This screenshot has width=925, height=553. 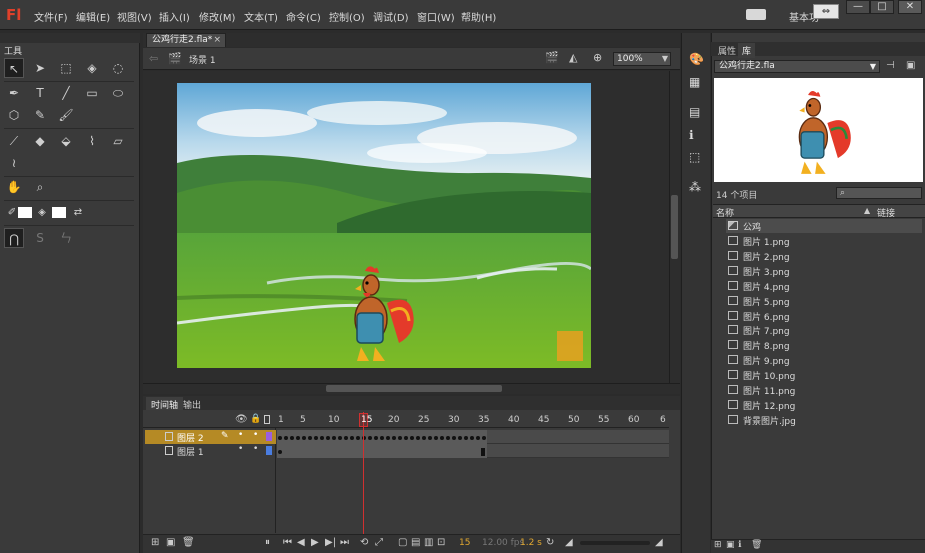 I want to click on menu-view: 视图(V), so click(x=134, y=16).